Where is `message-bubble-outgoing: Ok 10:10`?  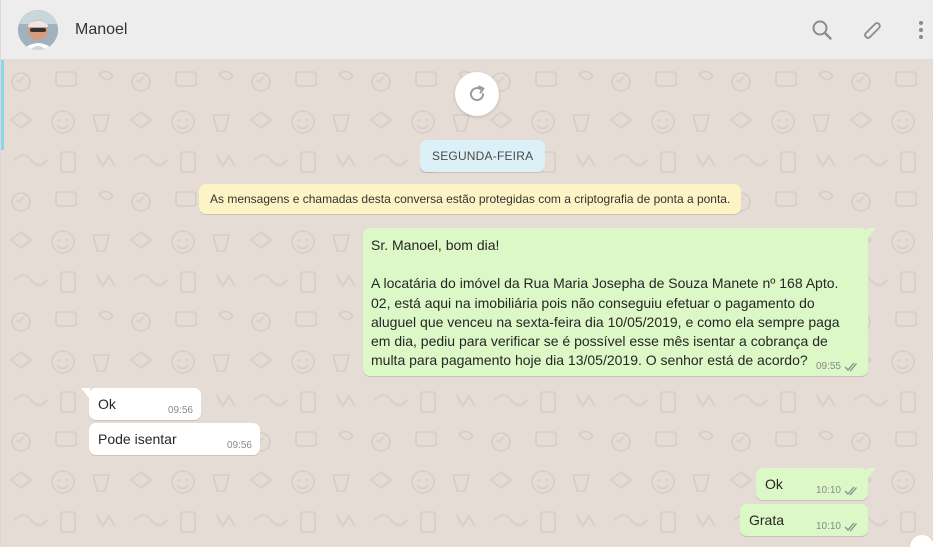 message-bubble-outgoing: Ok 10:10 is located at coordinates (816, 484).